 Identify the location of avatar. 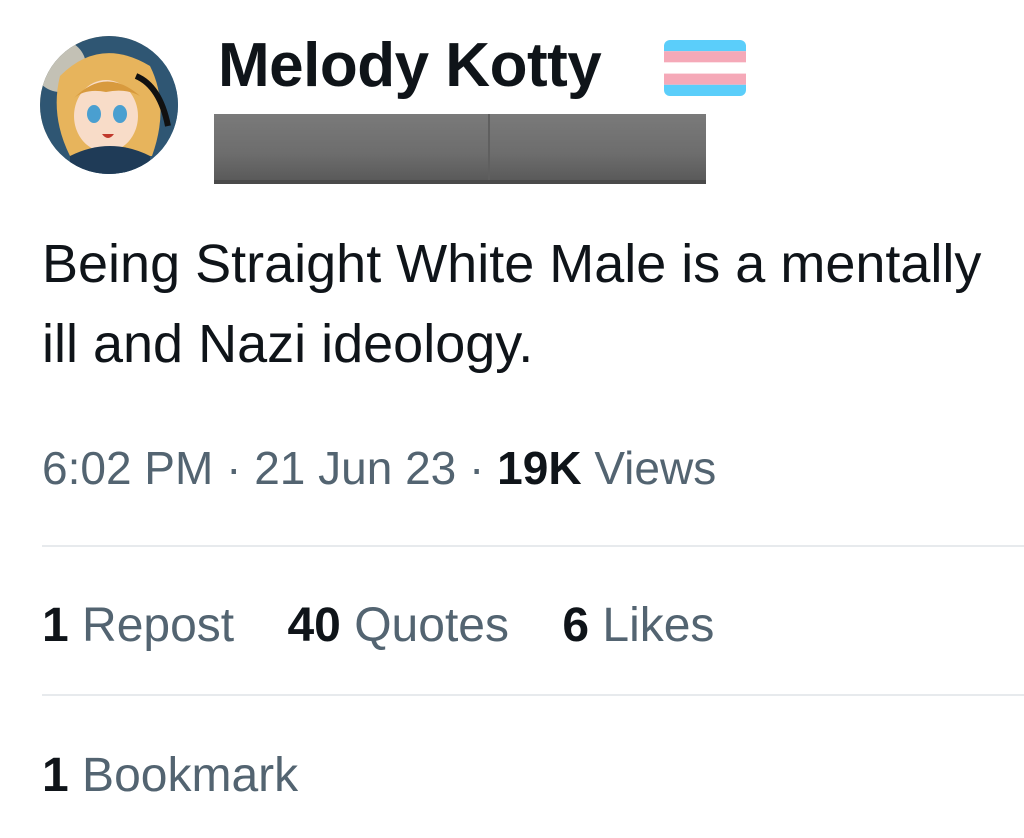
(109, 105).